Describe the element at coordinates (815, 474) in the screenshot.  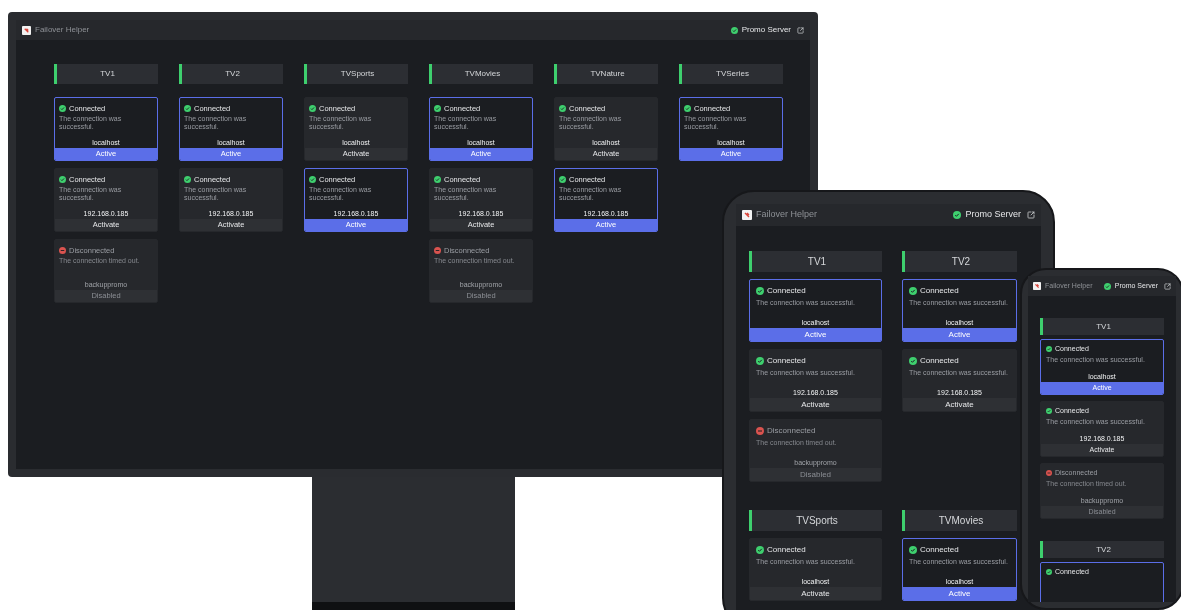
I see `activate-button: Disabled` at that location.